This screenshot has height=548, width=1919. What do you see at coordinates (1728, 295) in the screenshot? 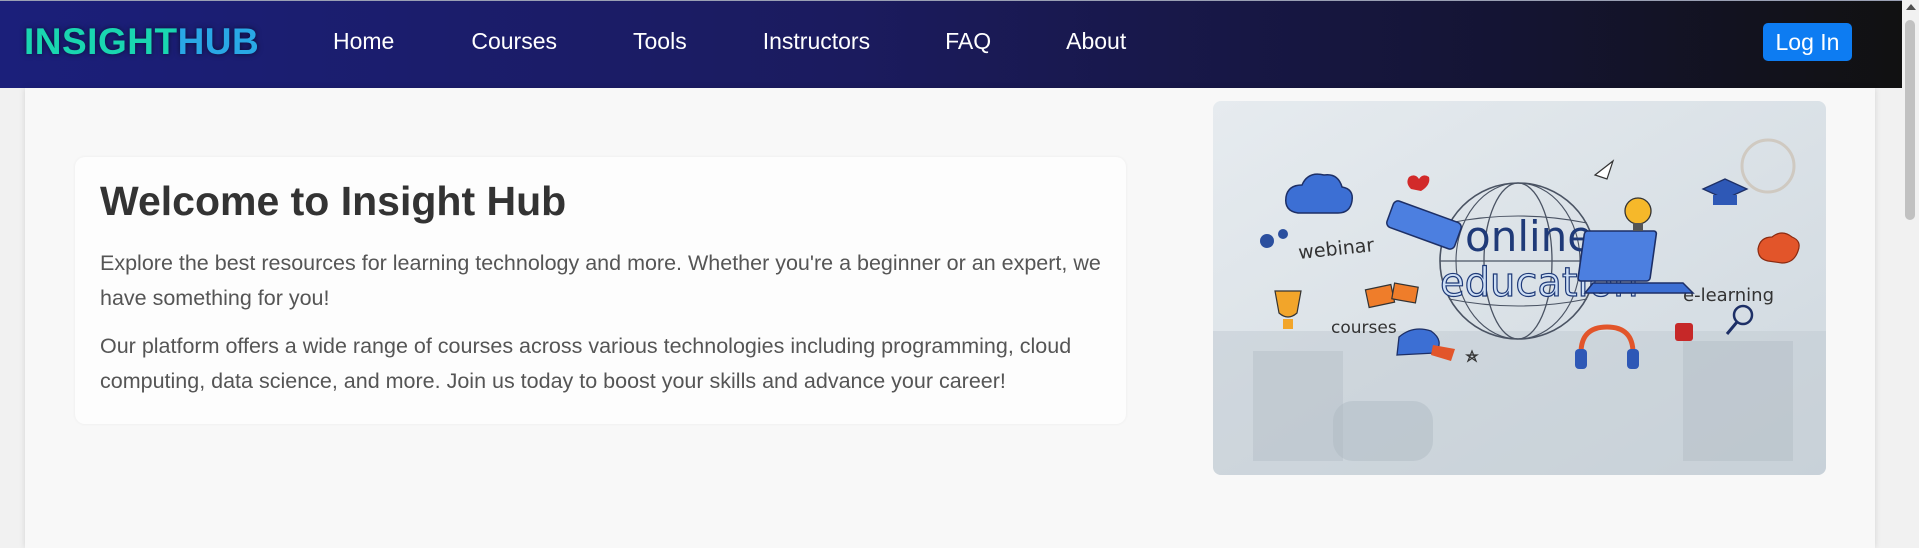
I see `image-word-elearning: e-learning` at bounding box center [1728, 295].